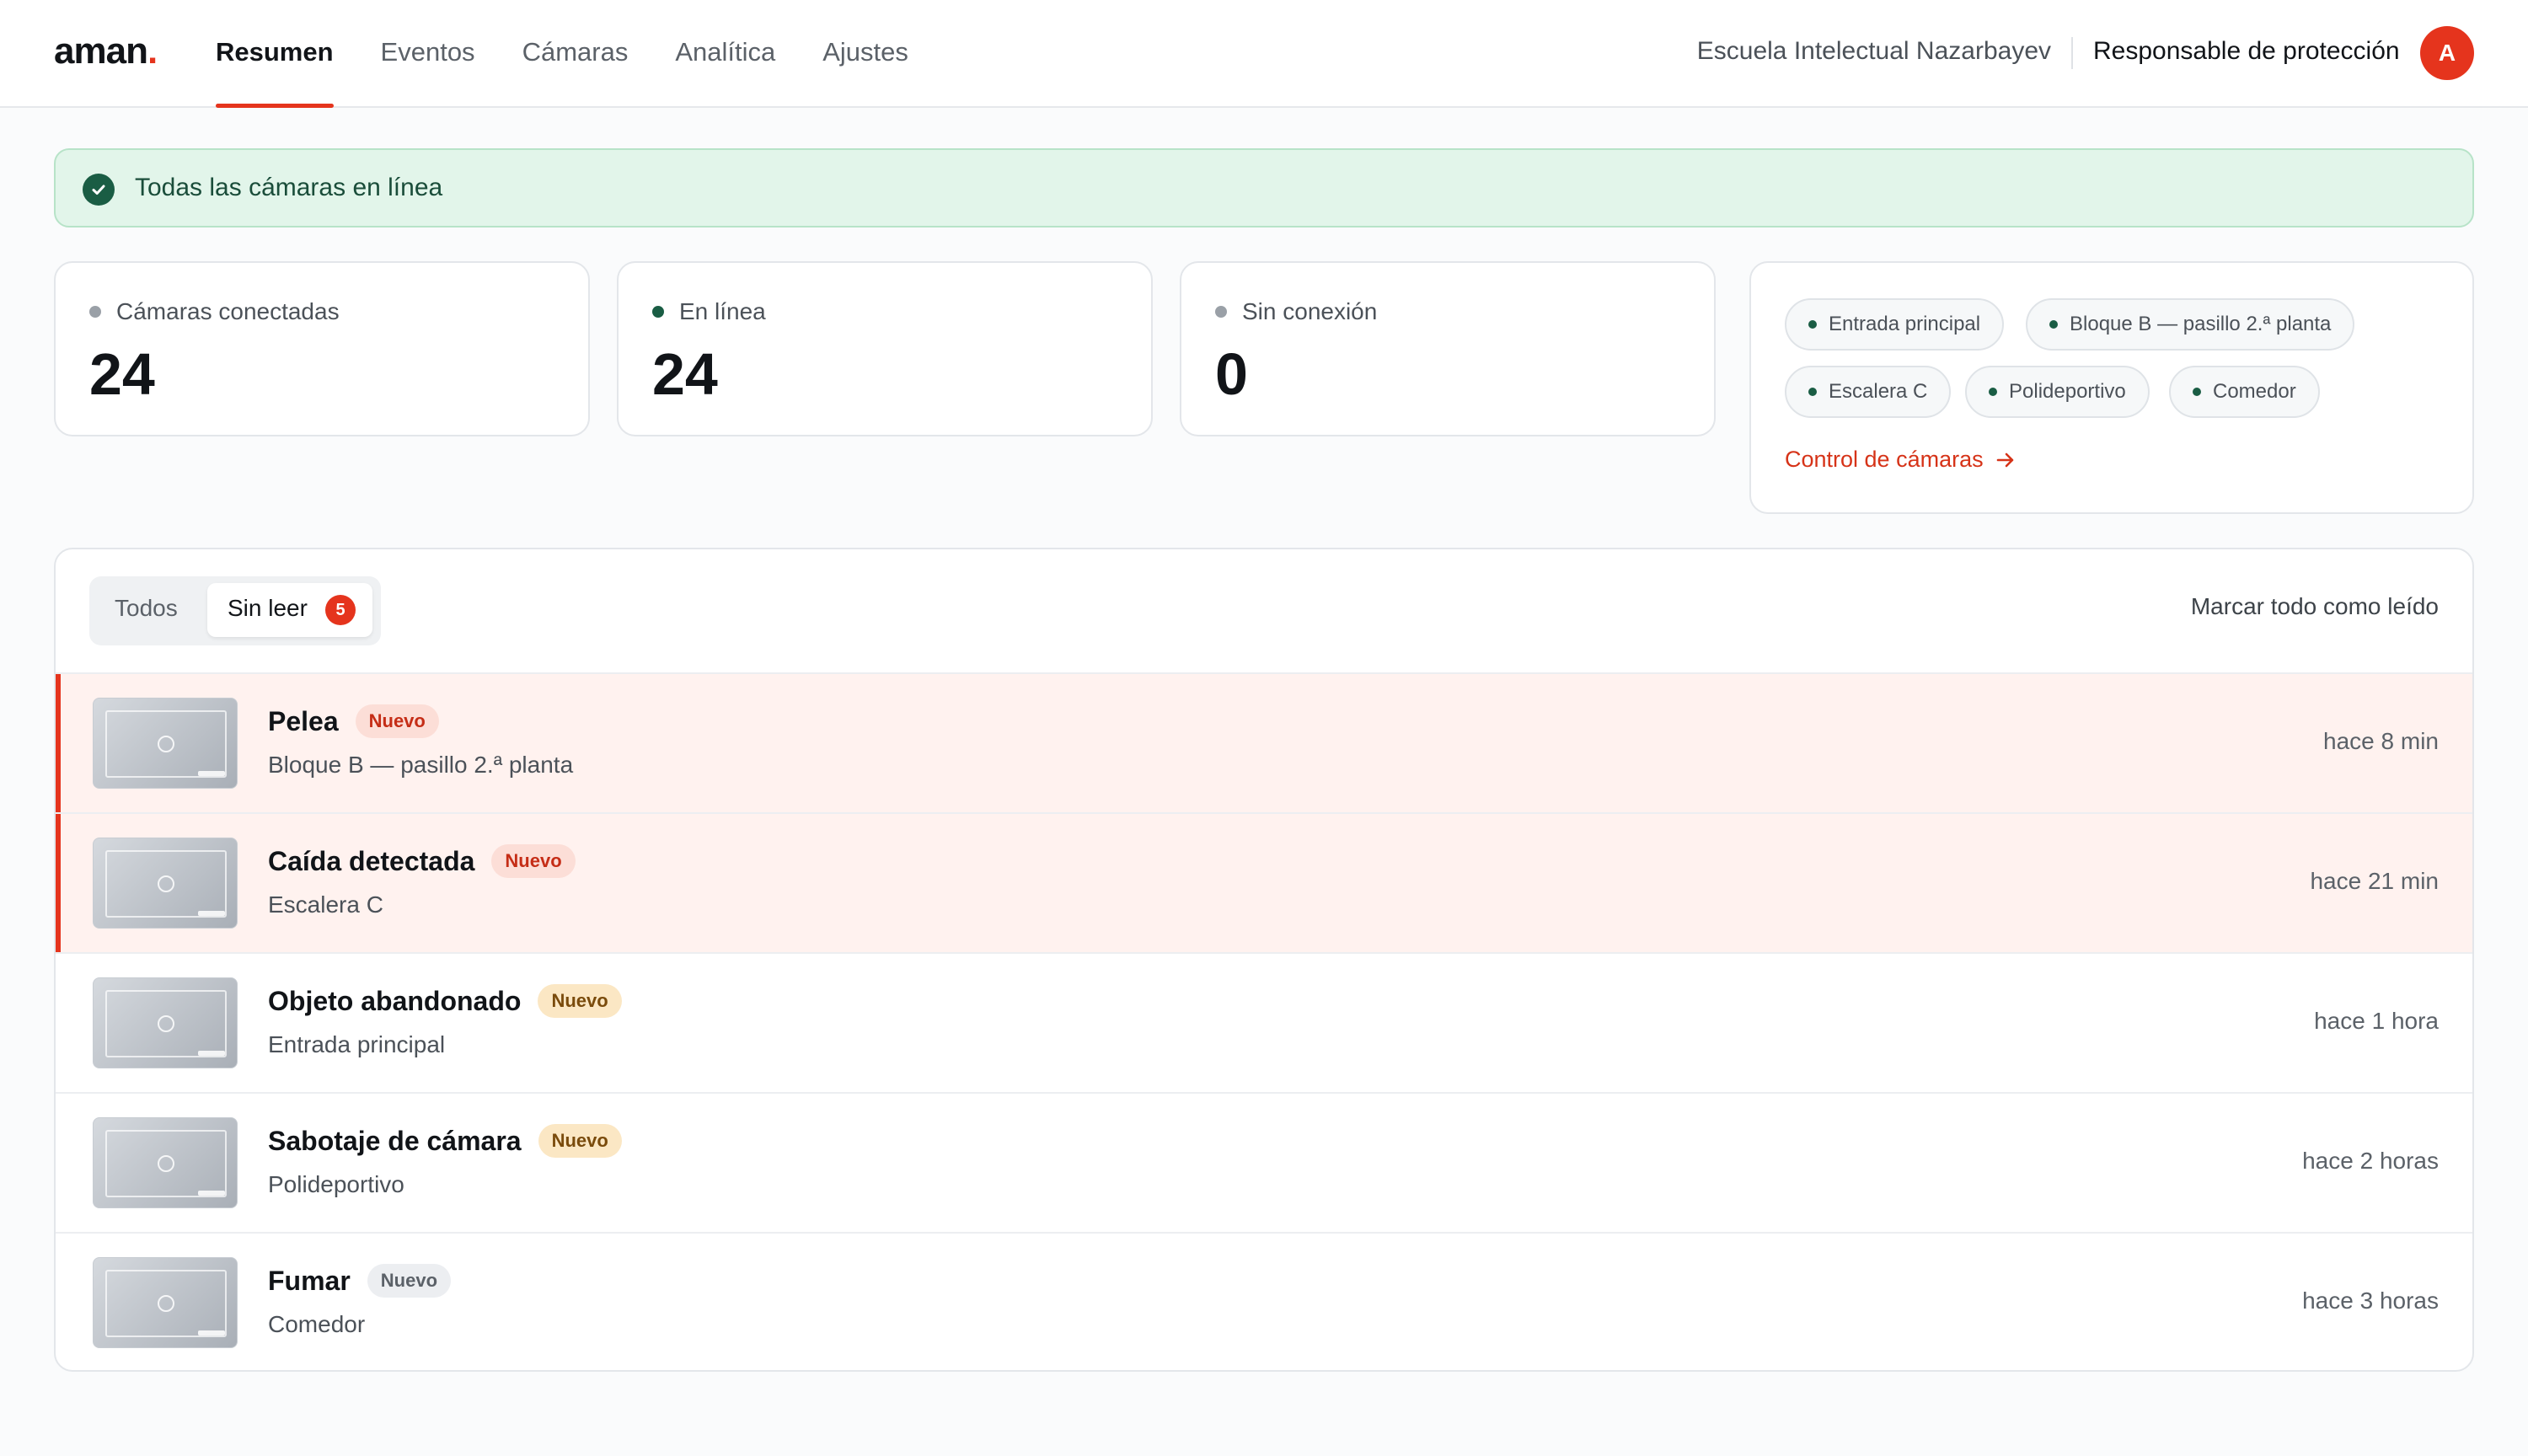 This screenshot has width=2528, height=1456. I want to click on nav-ajustes: Ajustes, so click(865, 54).